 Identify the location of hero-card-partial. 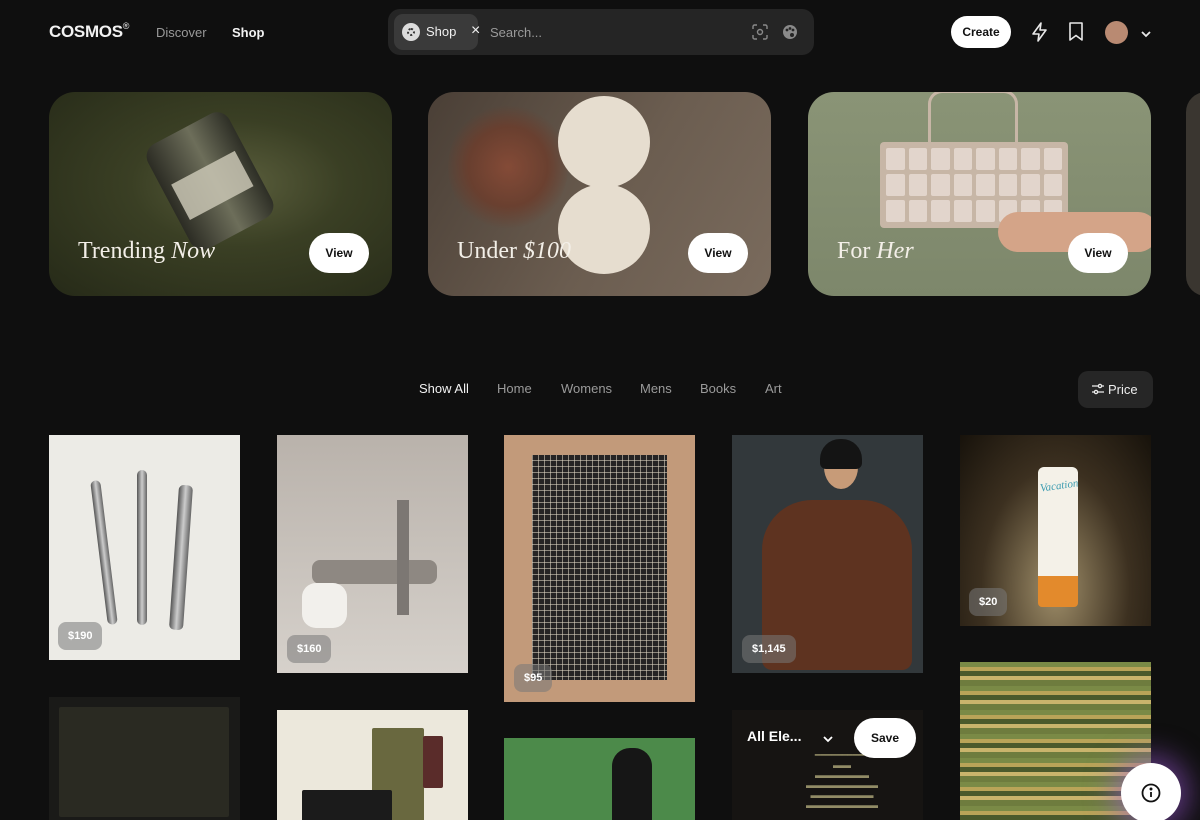
(1193, 194).